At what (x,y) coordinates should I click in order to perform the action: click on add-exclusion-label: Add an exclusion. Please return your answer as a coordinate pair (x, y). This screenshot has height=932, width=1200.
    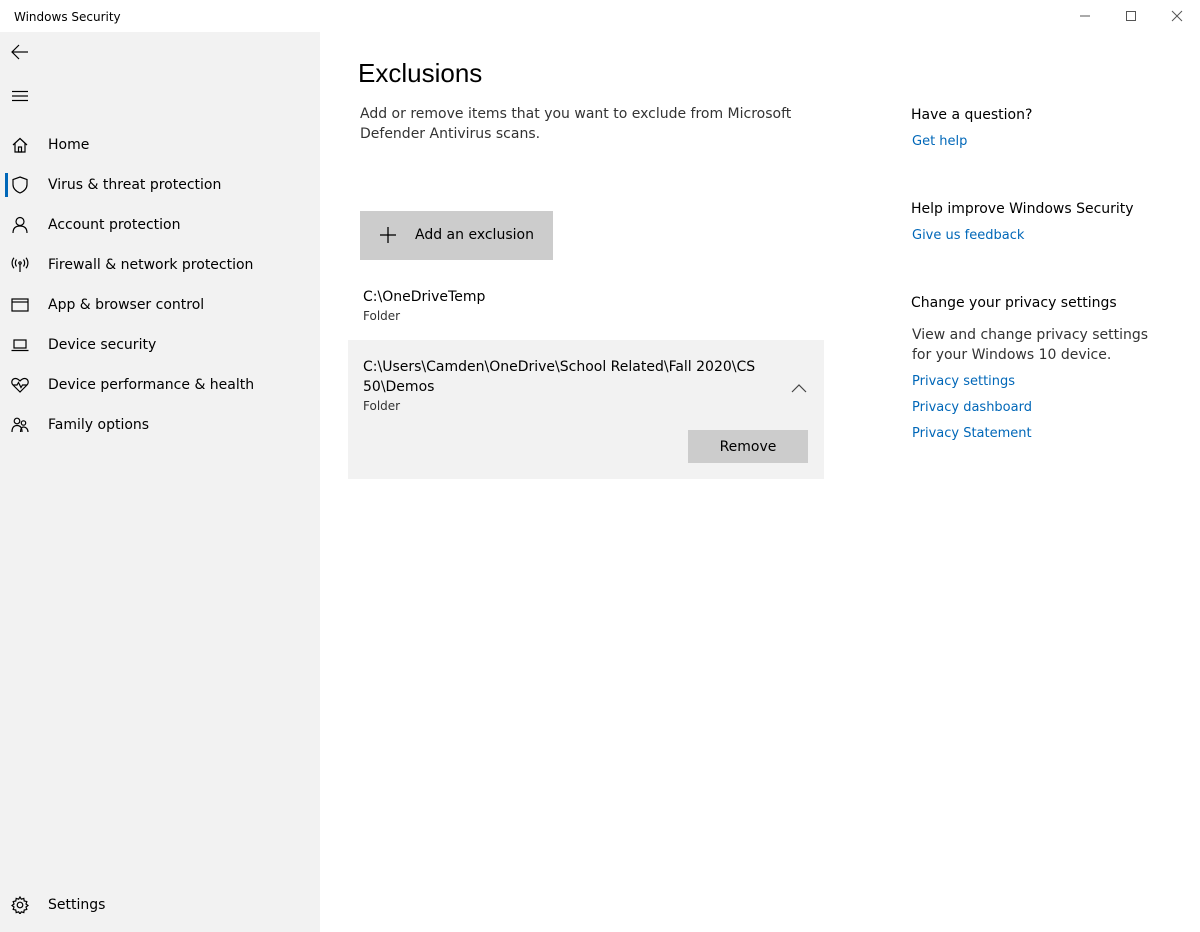
    Looking at the image, I should click on (474, 235).